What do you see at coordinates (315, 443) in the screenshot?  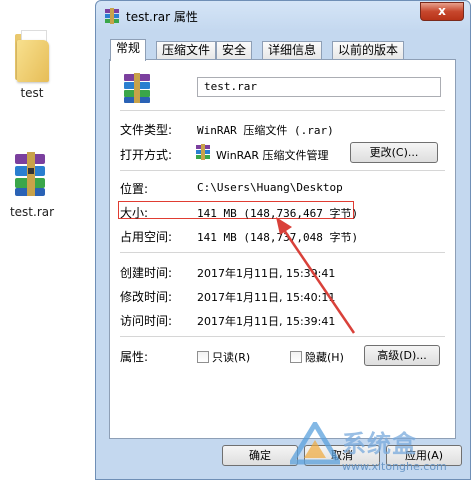 I see `watermark-logo-icon` at bounding box center [315, 443].